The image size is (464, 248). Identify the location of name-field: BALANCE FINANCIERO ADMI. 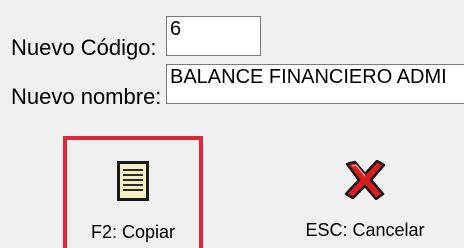
(315, 84).